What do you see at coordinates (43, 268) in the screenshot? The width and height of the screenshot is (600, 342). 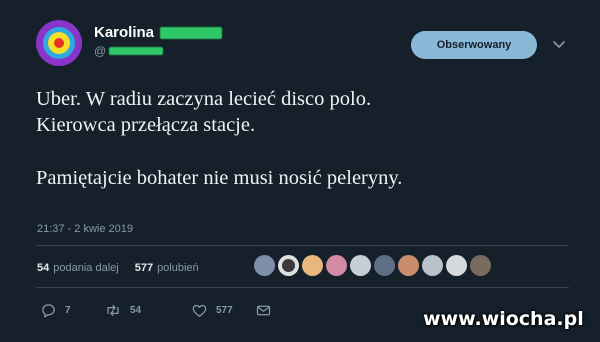 I see `retweets-count: 54` at bounding box center [43, 268].